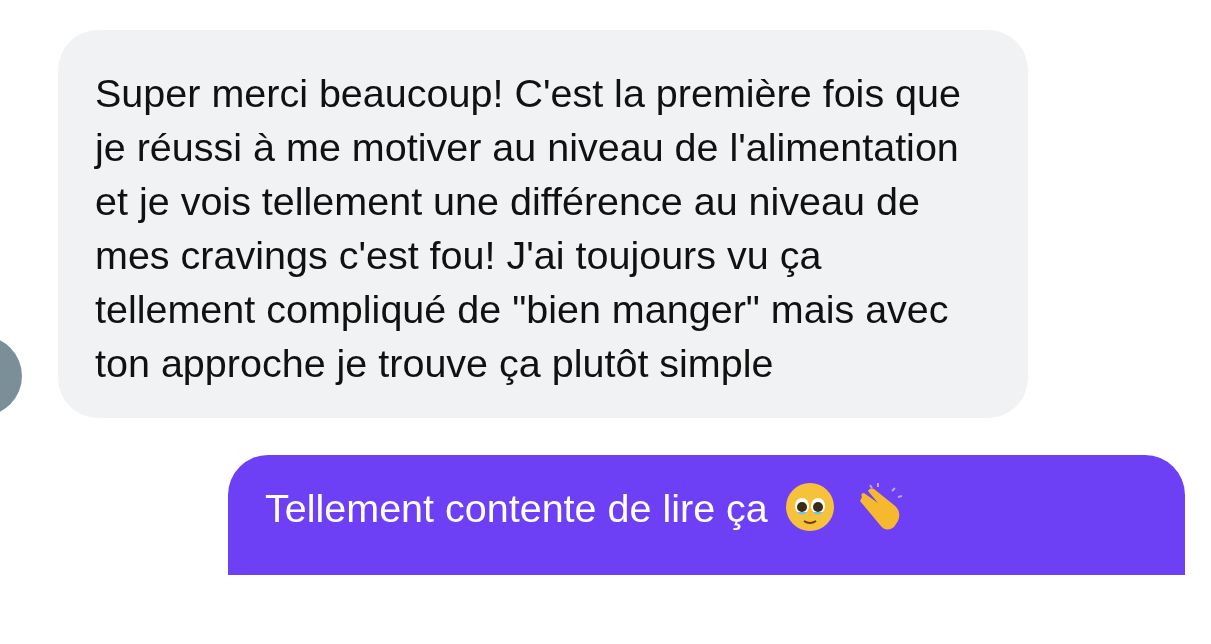 The width and height of the screenshot is (1211, 644). I want to click on message-text: Tellement contente de lire ça, so click(516, 508).